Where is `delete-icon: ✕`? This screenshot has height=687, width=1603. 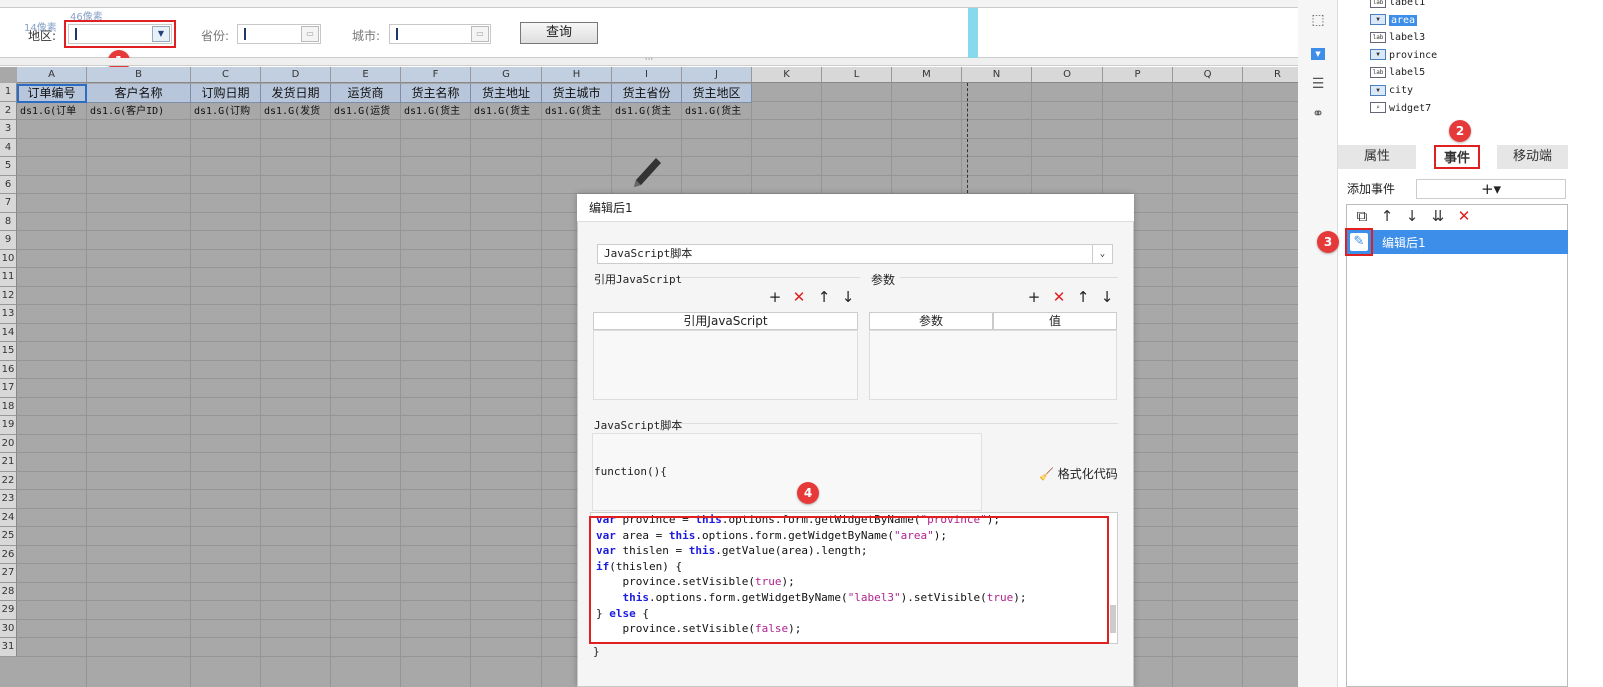 delete-icon: ✕ is located at coordinates (1464, 216).